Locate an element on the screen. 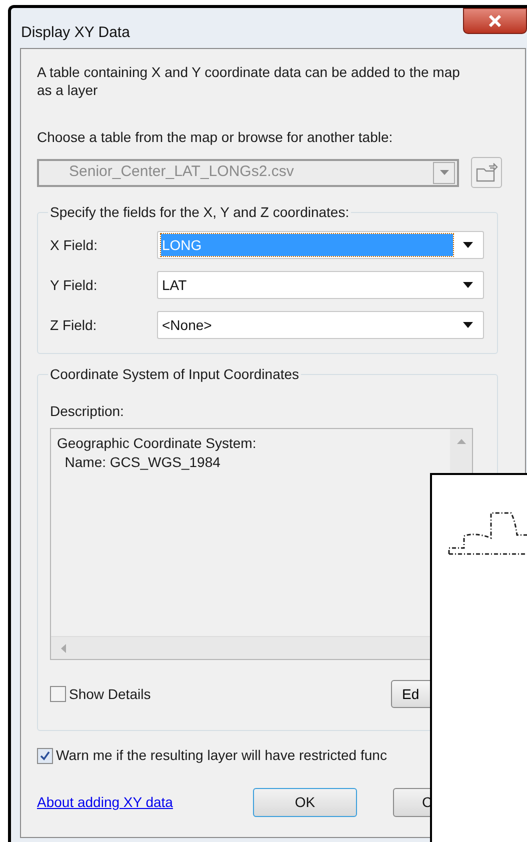 Image resolution: width=527 pixels, height=842 pixels. close-icon is located at coordinates (495, 21).